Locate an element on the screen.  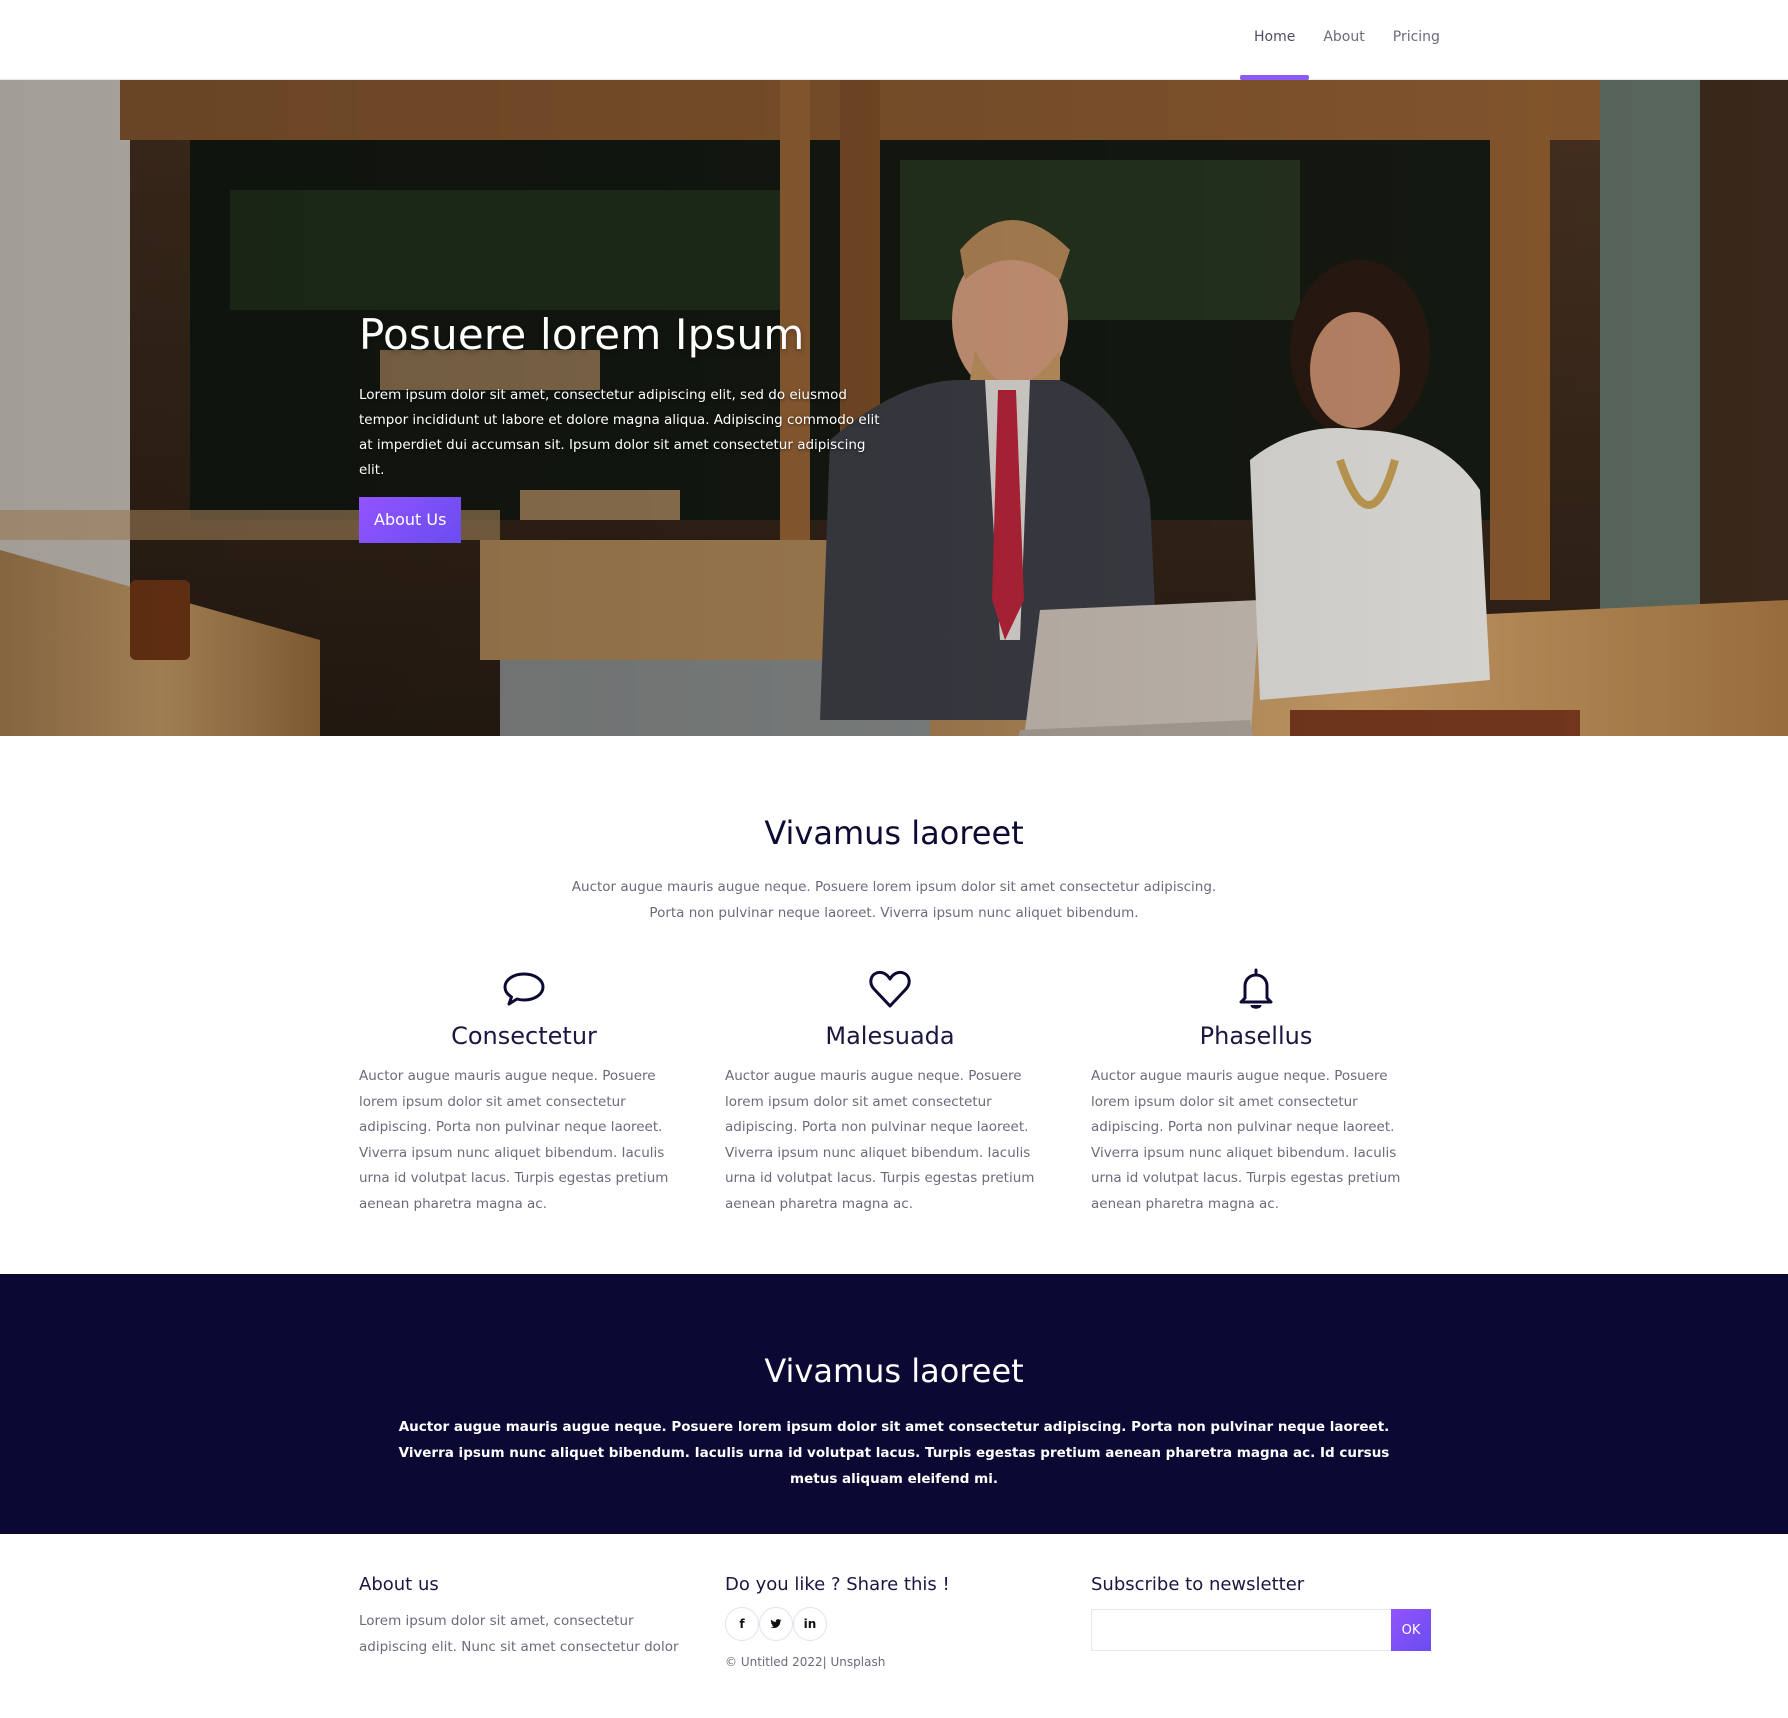
feature-title: Consectetur is located at coordinates (524, 1036).